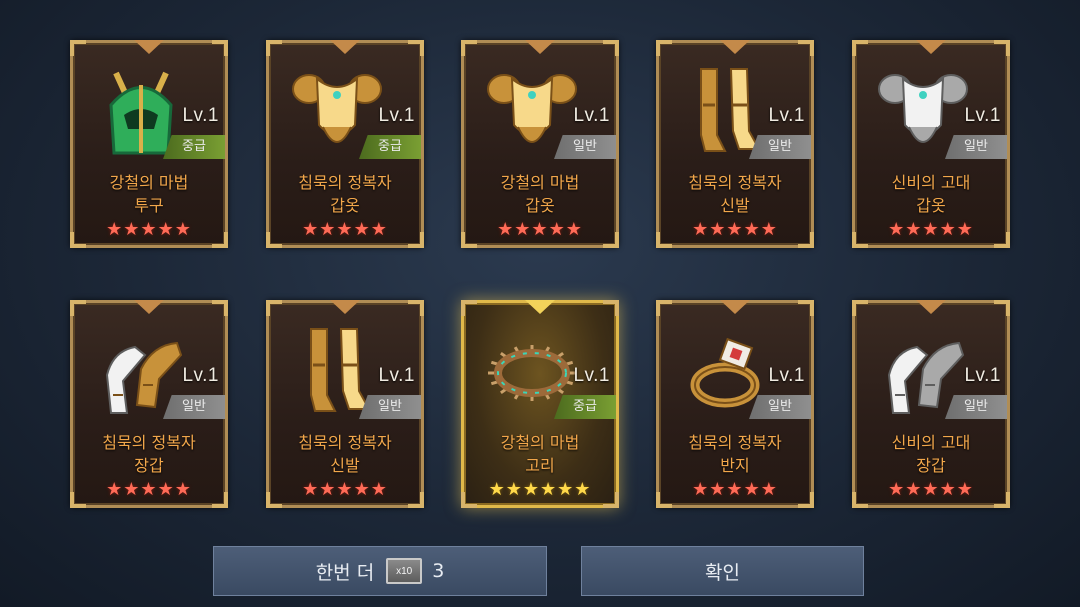  I want to click on confirm-label: 확인, so click(722, 572).